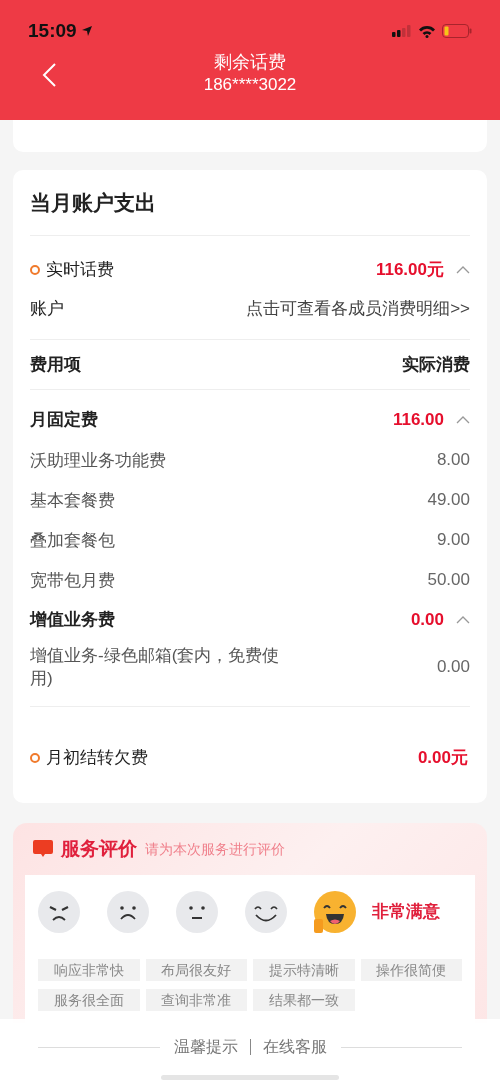 The height and width of the screenshot is (1082, 500). What do you see at coordinates (215, 849) in the screenshot?
I see `section-hint: 请为本次服务进行评价` at bounding box center [215, 849].